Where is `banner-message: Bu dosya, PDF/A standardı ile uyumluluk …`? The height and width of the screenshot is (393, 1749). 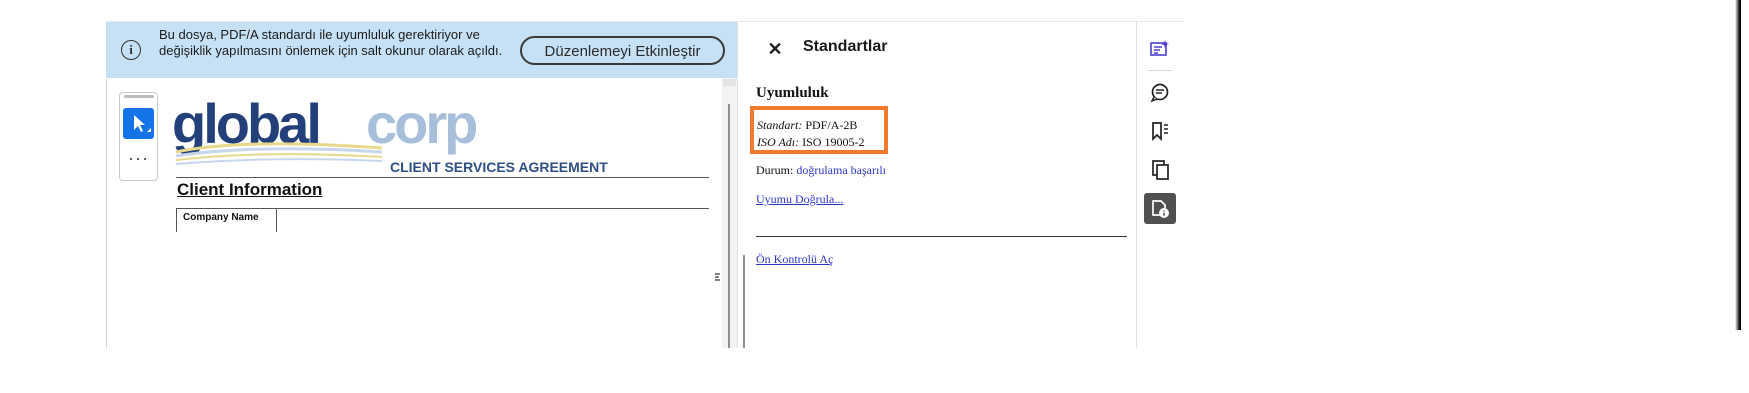 banner-message: Bu dosya, PDF/A standardı ile uyumluluk … is located at coordinates (331, 42).